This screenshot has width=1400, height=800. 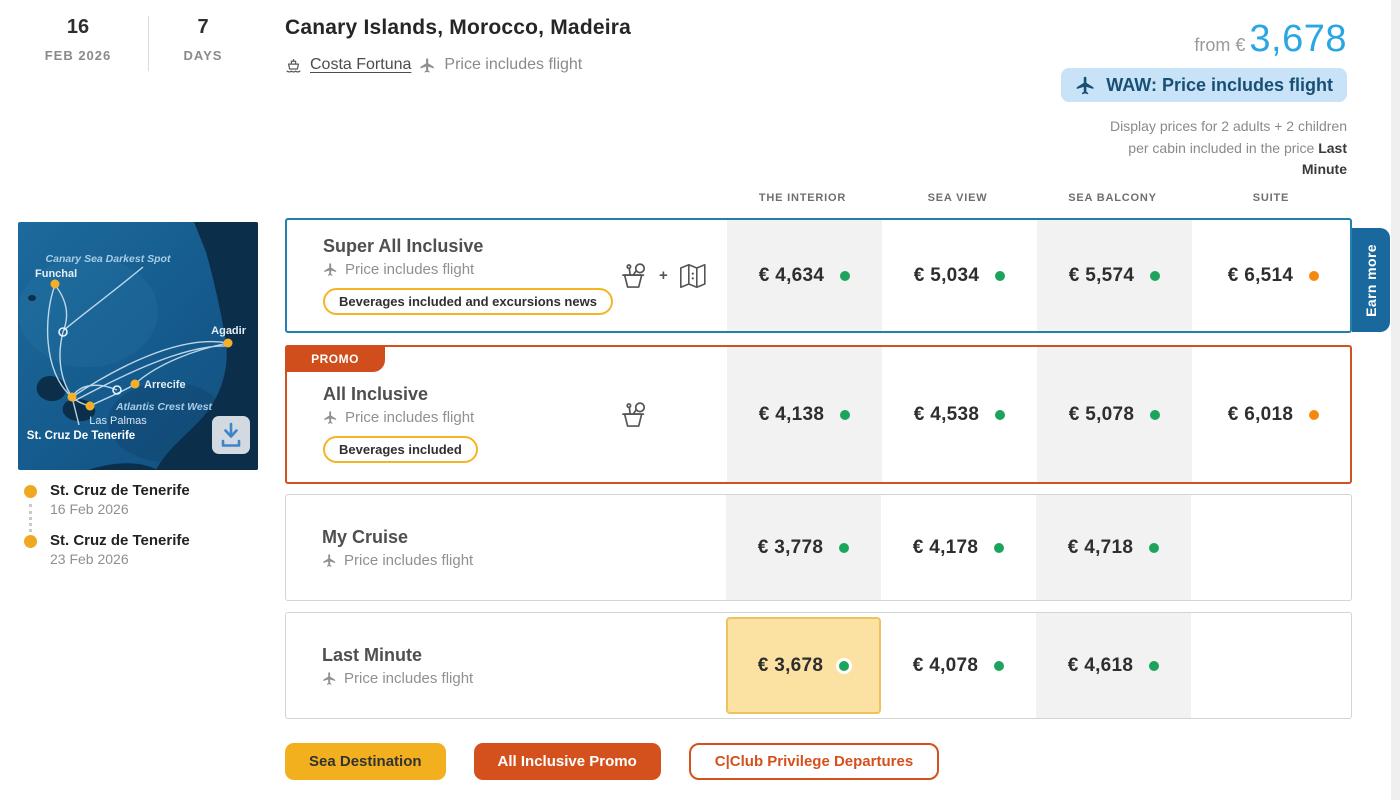 I want to click on price-value: € 3,778, so click(x=790, y=547).